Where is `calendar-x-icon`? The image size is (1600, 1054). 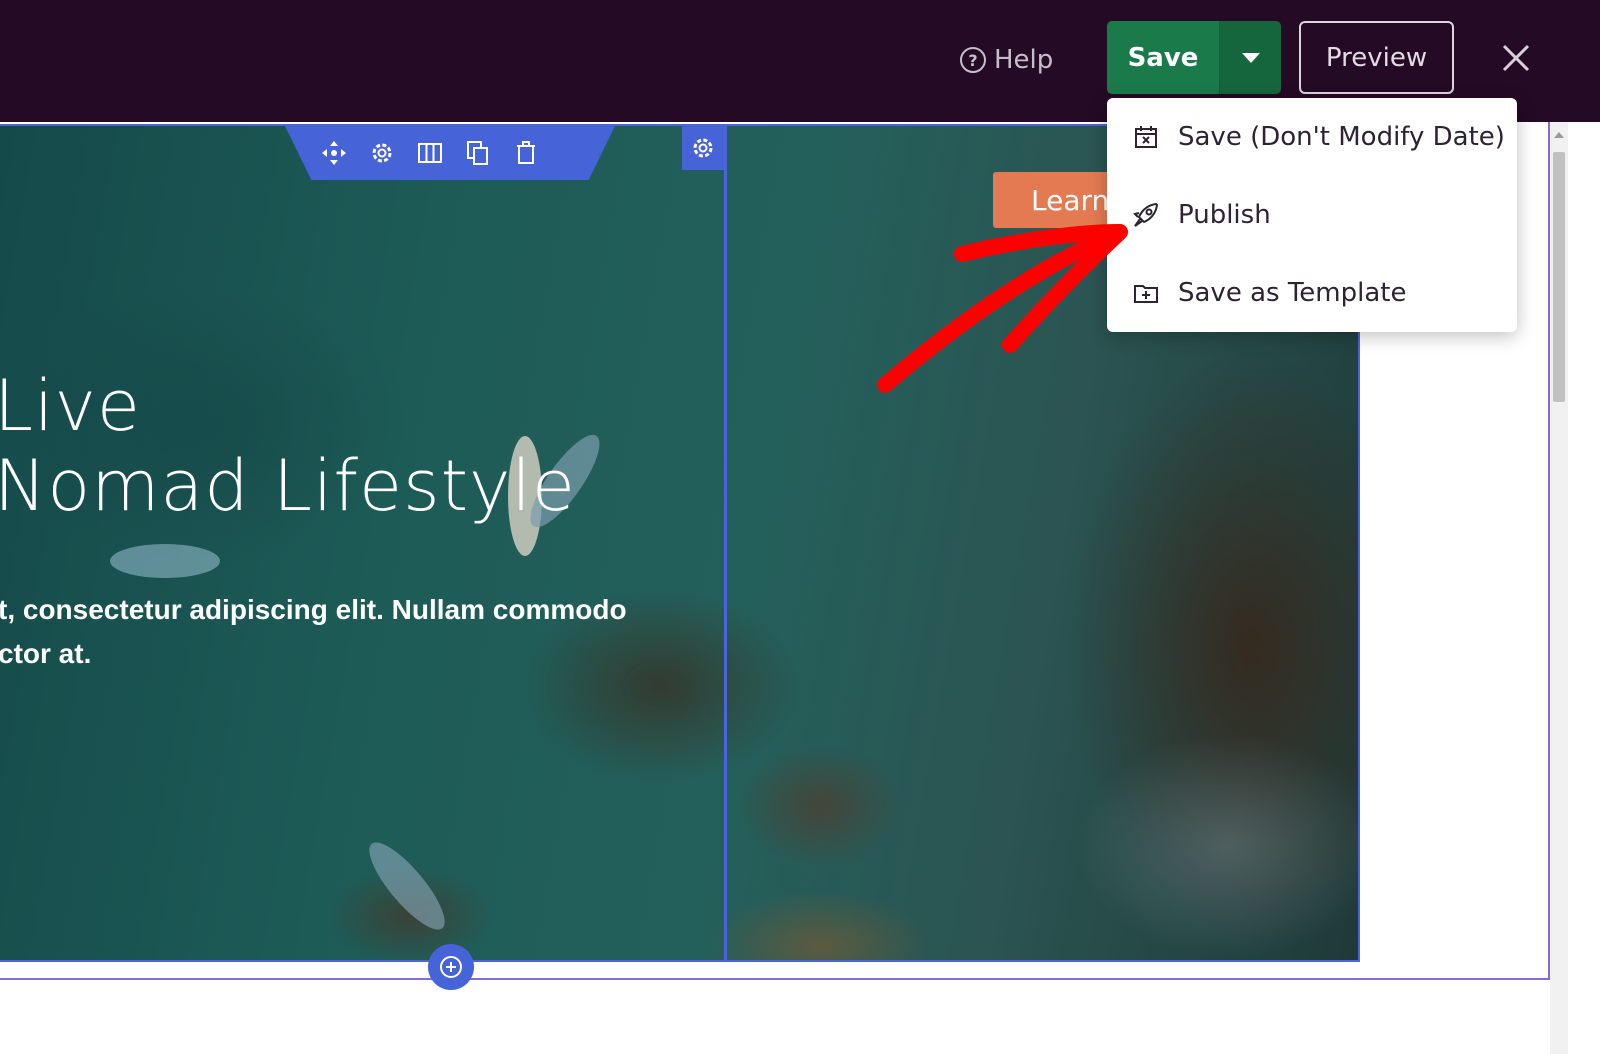
calendar-x-icon is located at coordinates (1146, 137).